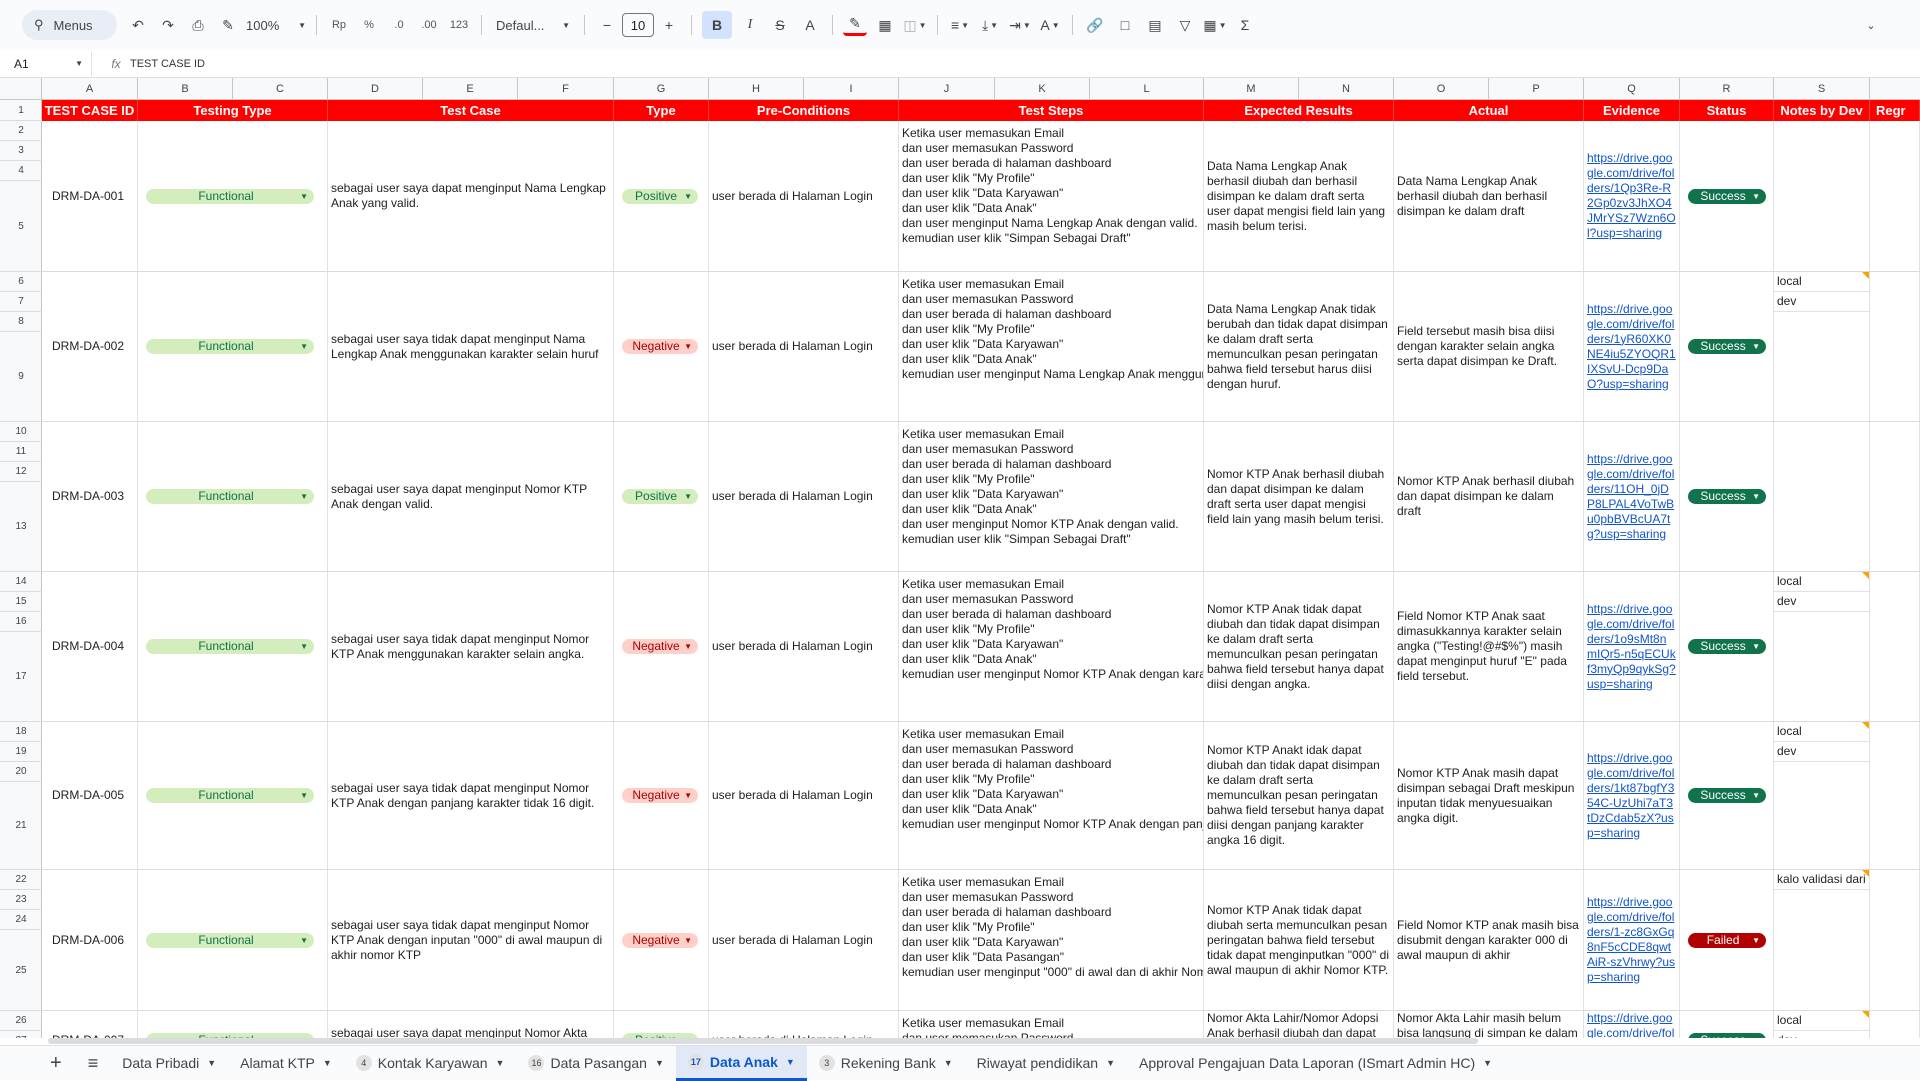 The height and width of the screenshot is (1081, 1920). I want to click on type-cell: Negative ▼, so click(661, 795).